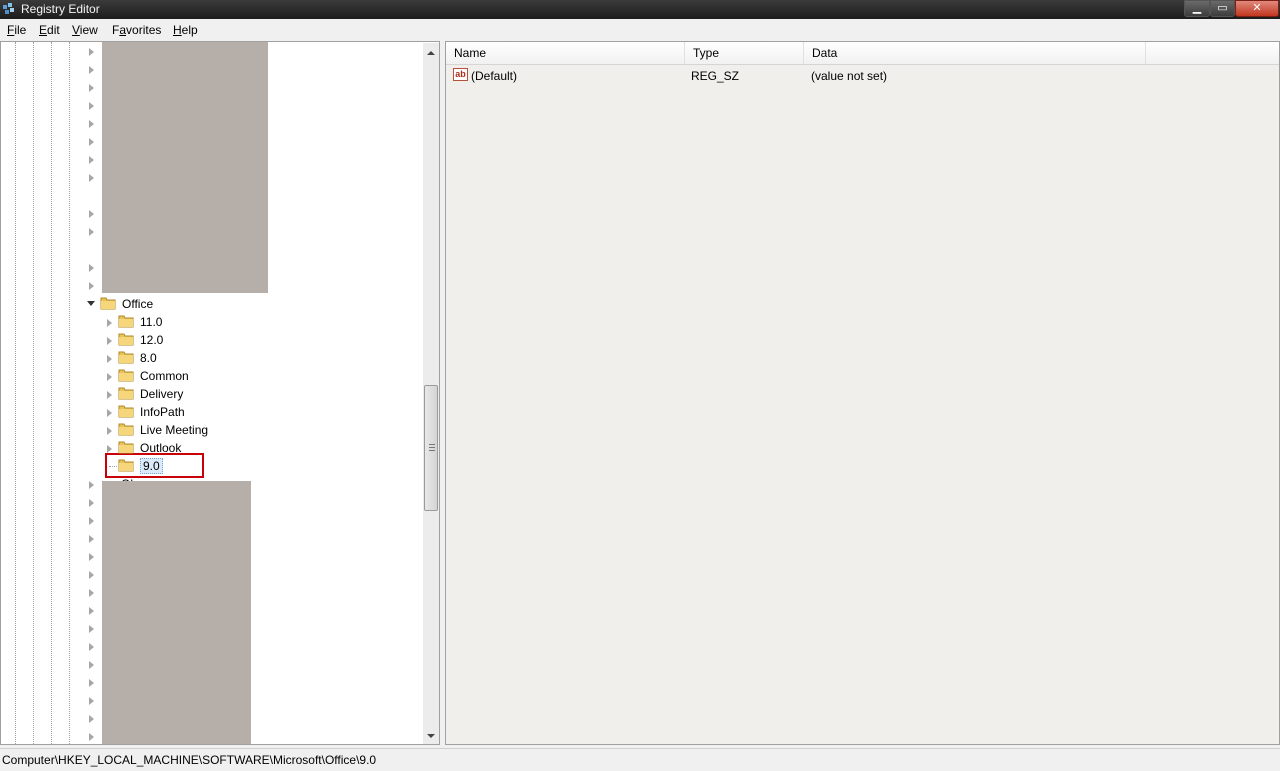  I want to click on tree-label: Outlook, so click(161, 448).